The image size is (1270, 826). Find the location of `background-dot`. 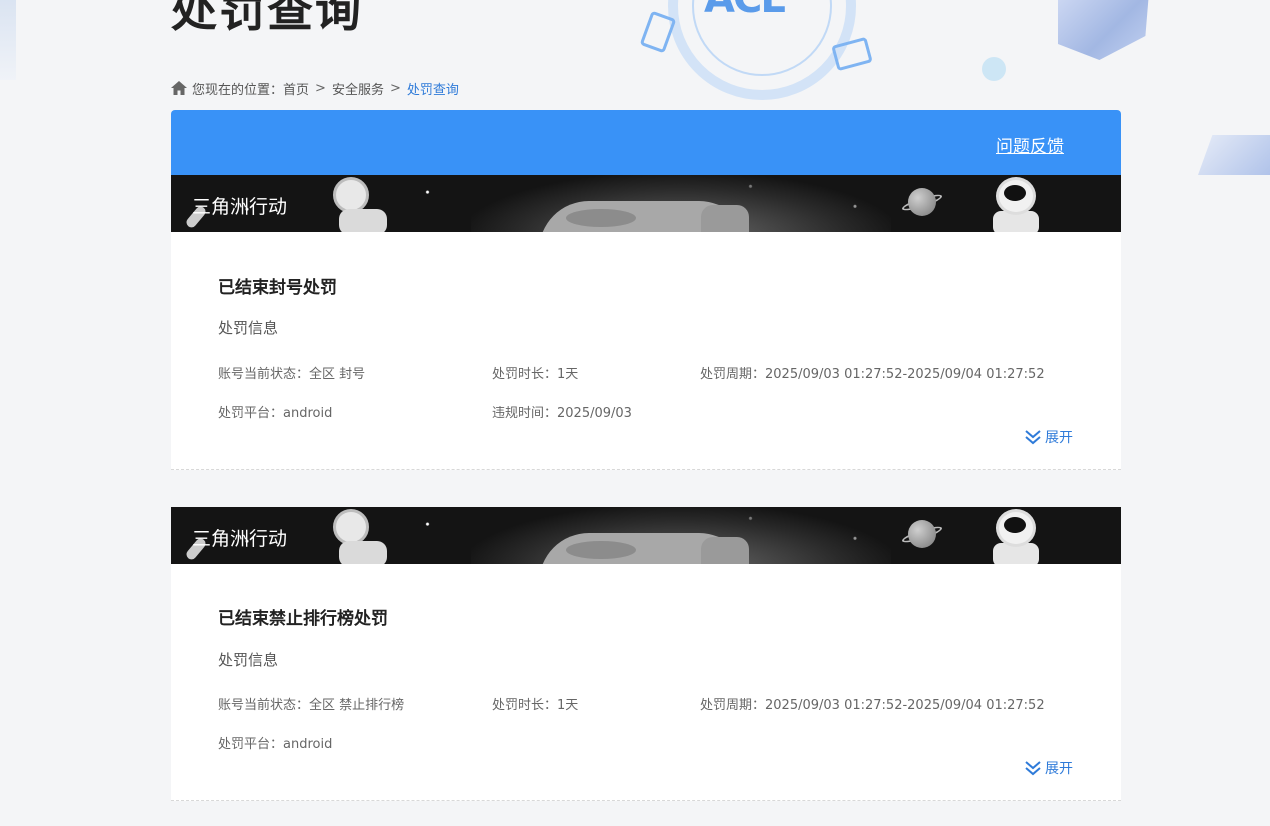

background-dot is located at coordinates (994, 69).